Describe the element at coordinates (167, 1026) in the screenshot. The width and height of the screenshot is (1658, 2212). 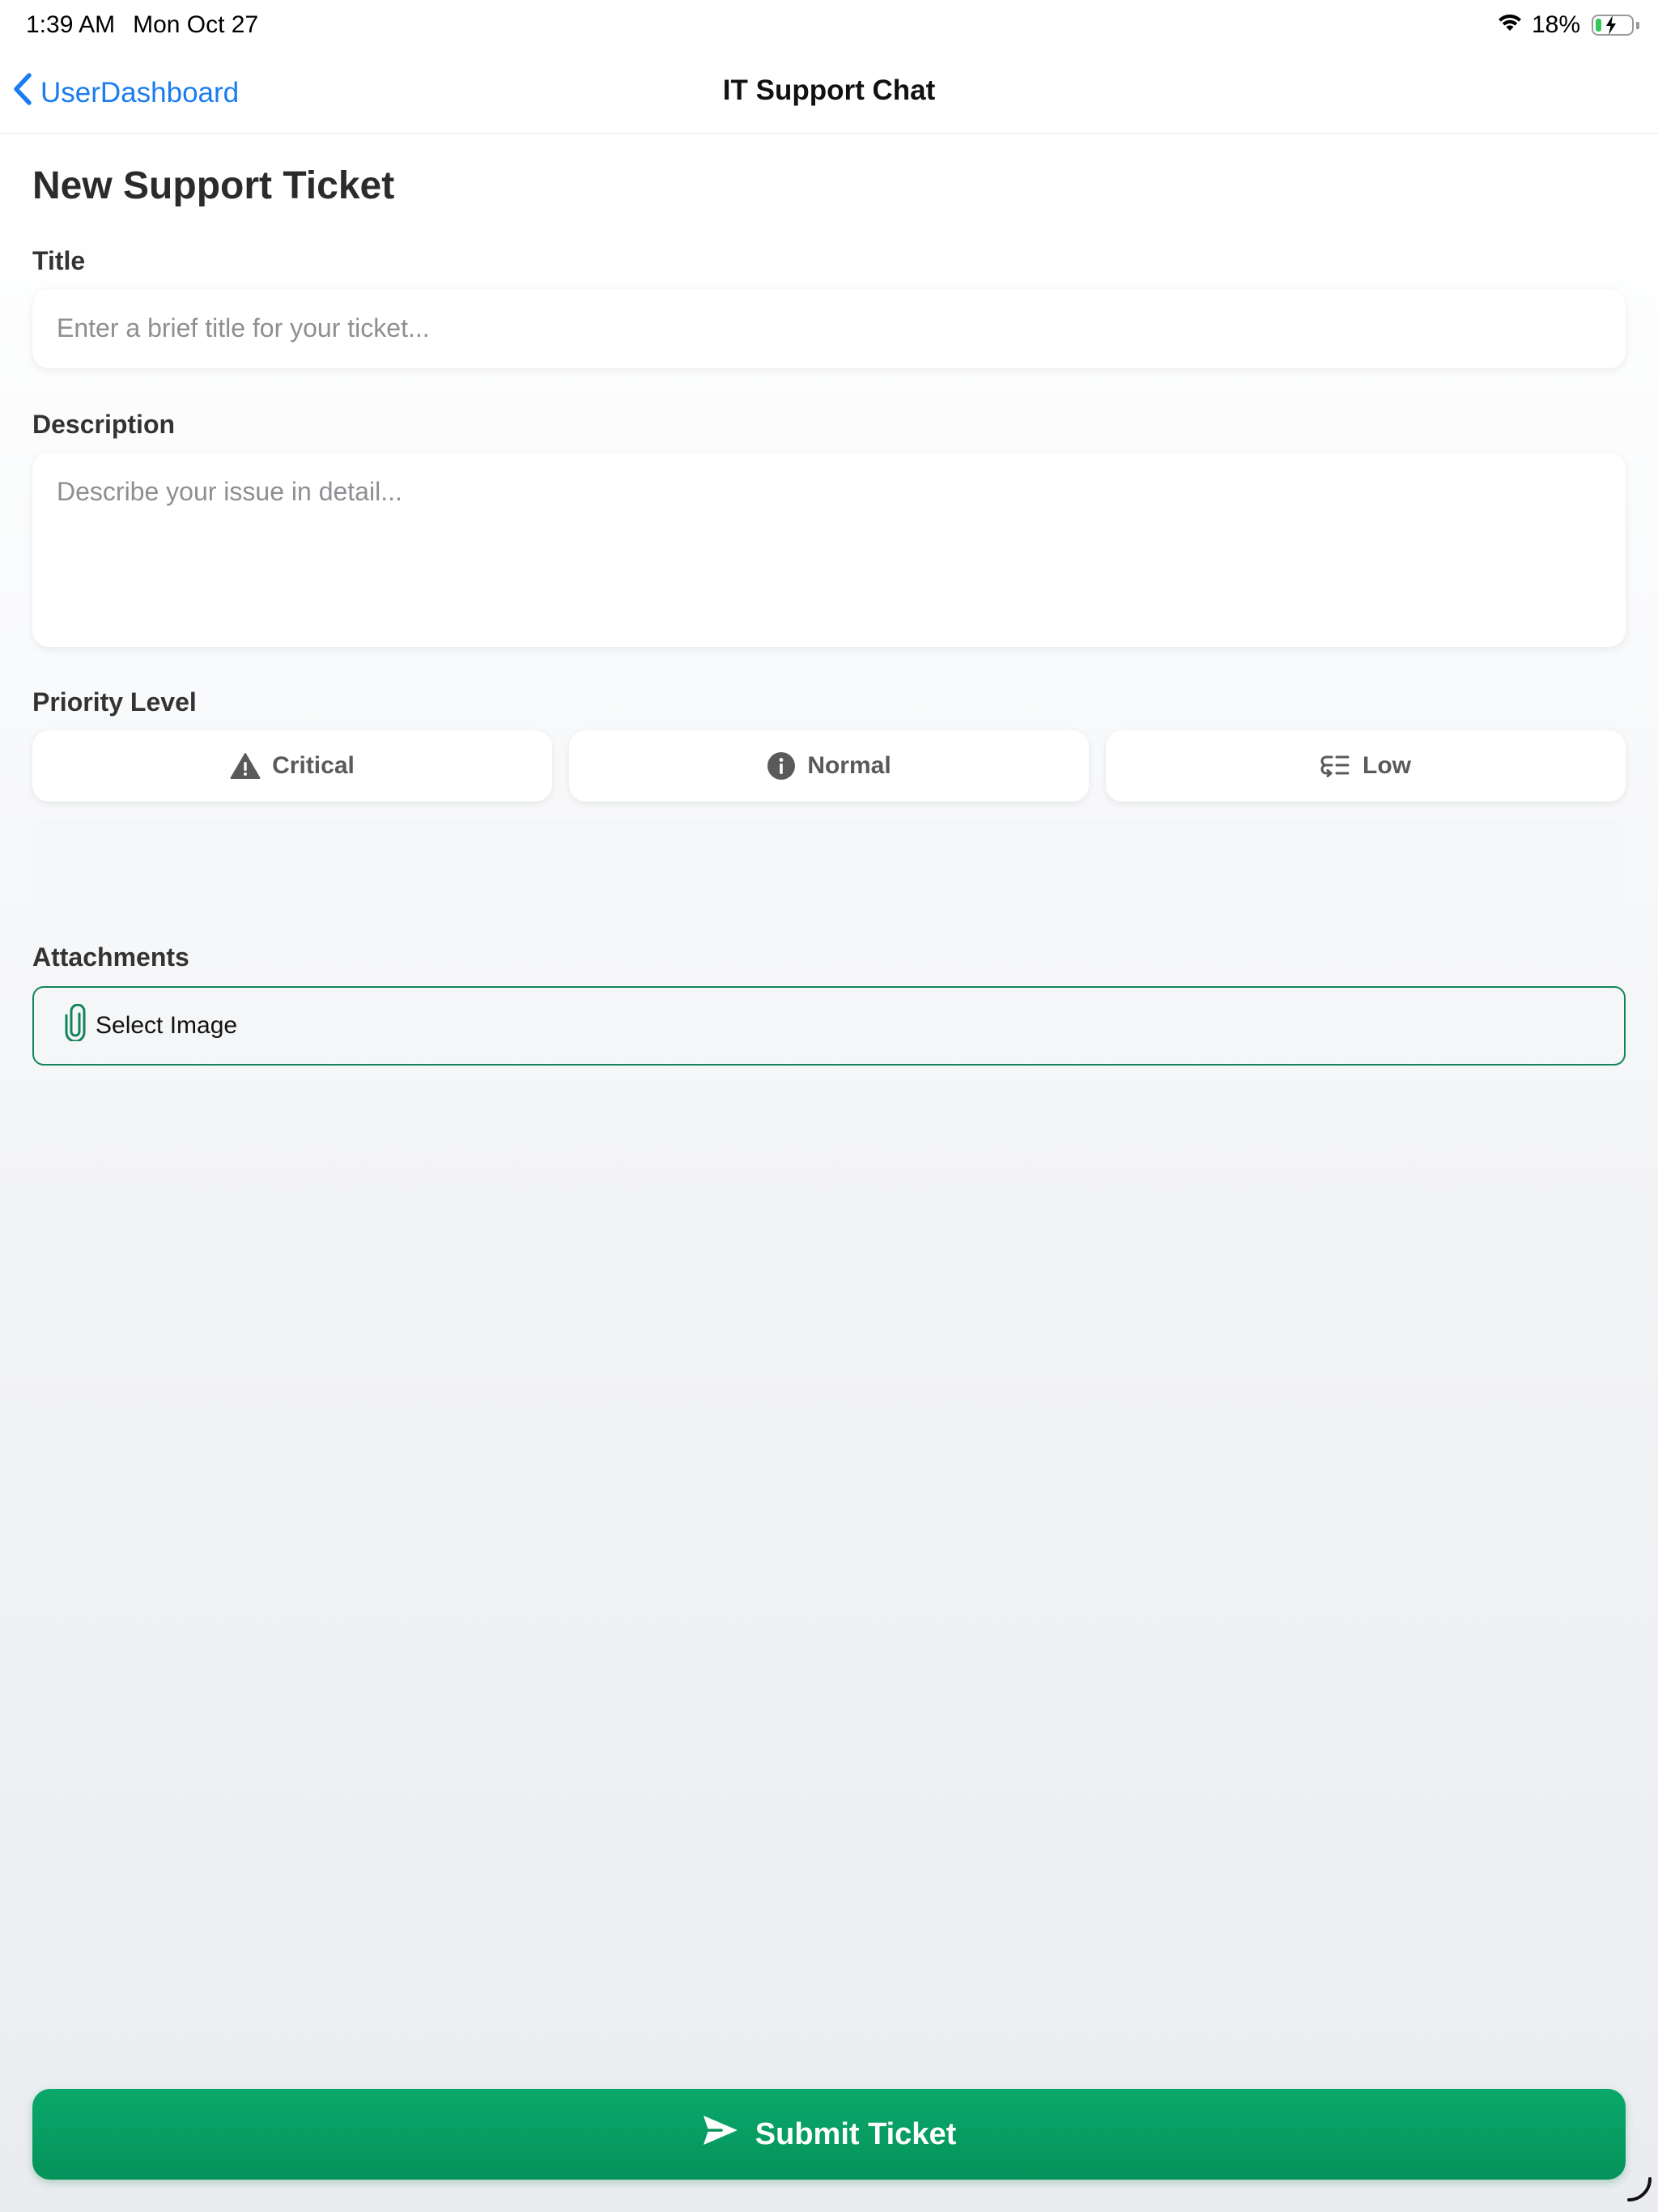
I see `select-image-label: Select Image` at that location.